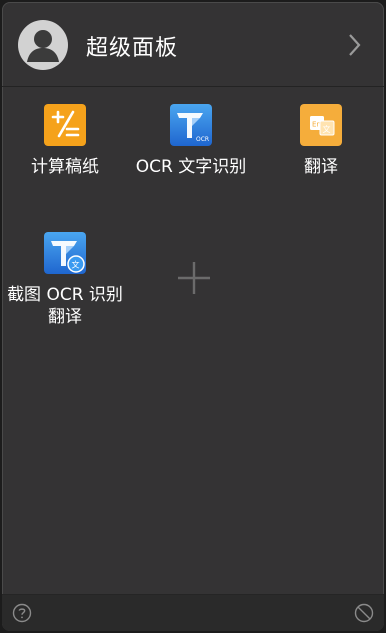 The image size is (386, 633). Describe the element at coordinates (321, 125) in the screenshot. I see `translate-icon: En 文` at that location.